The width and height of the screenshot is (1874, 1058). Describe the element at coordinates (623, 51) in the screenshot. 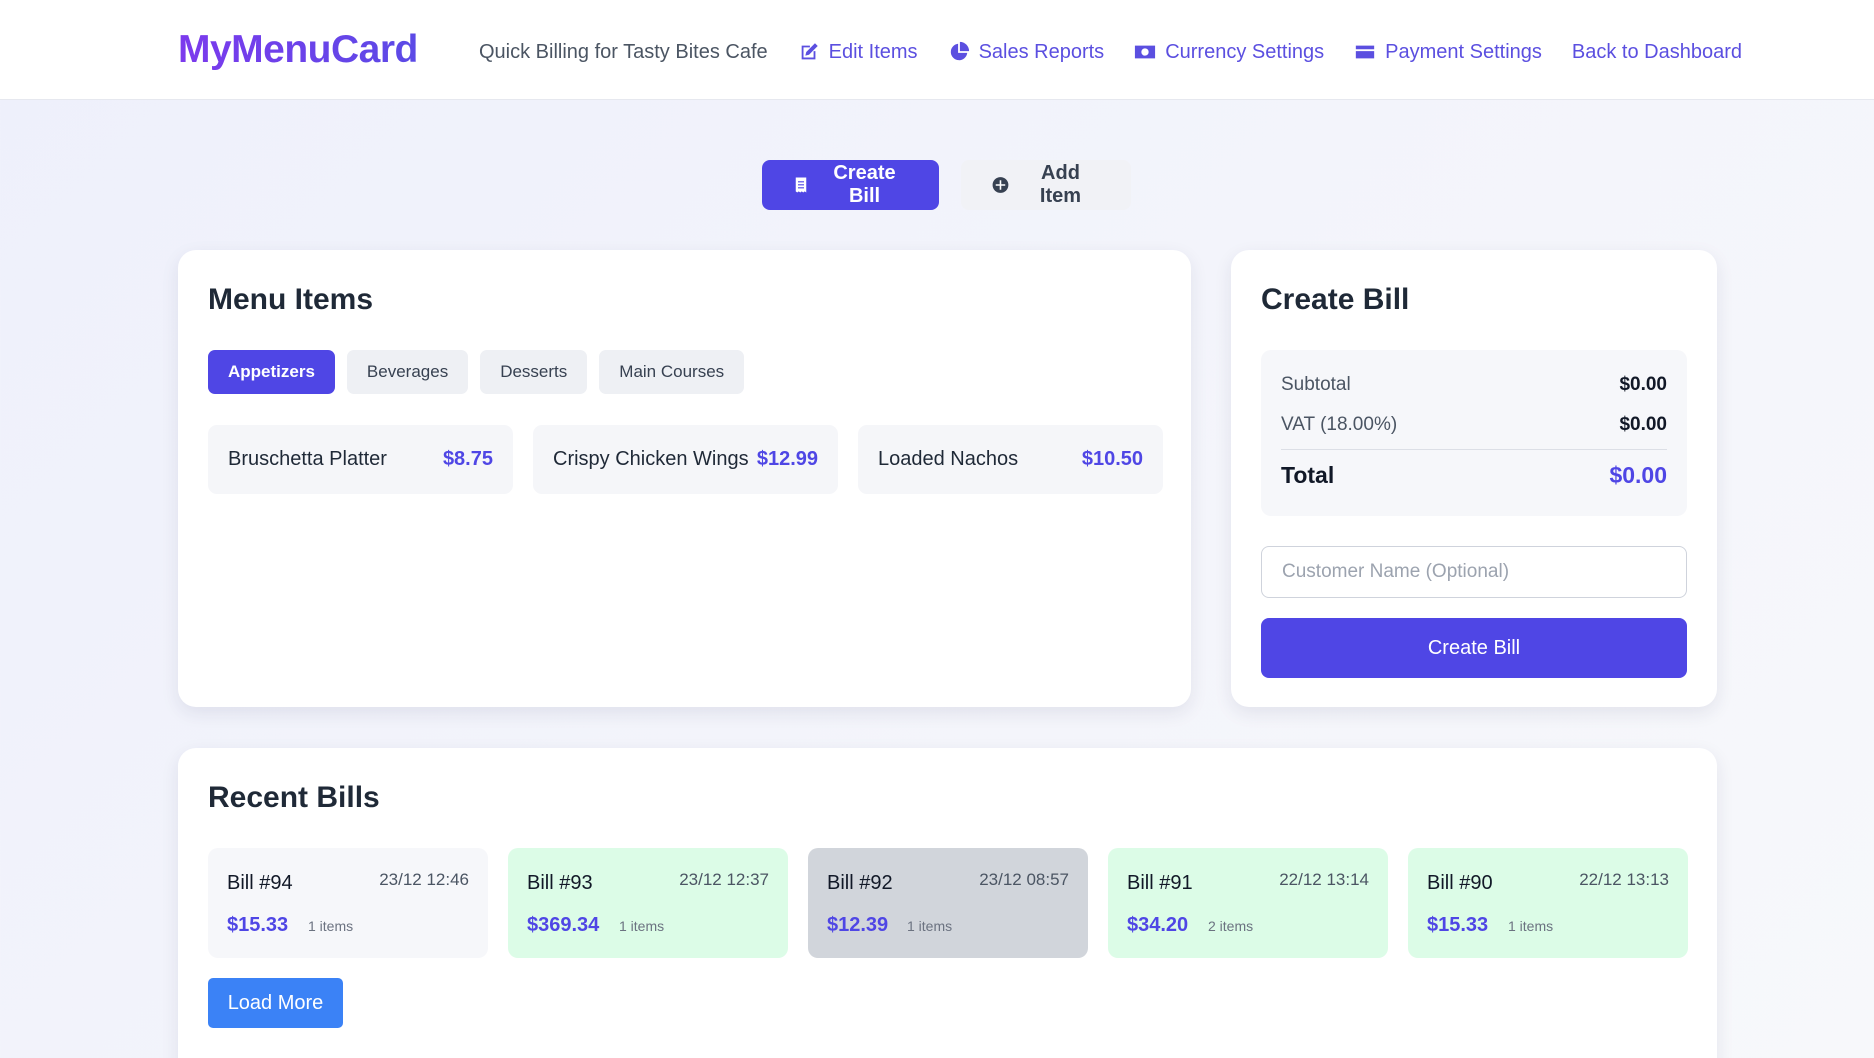

I see `cafe-tagline: Quick Billing for Tasty Bites Cafe` at that location.